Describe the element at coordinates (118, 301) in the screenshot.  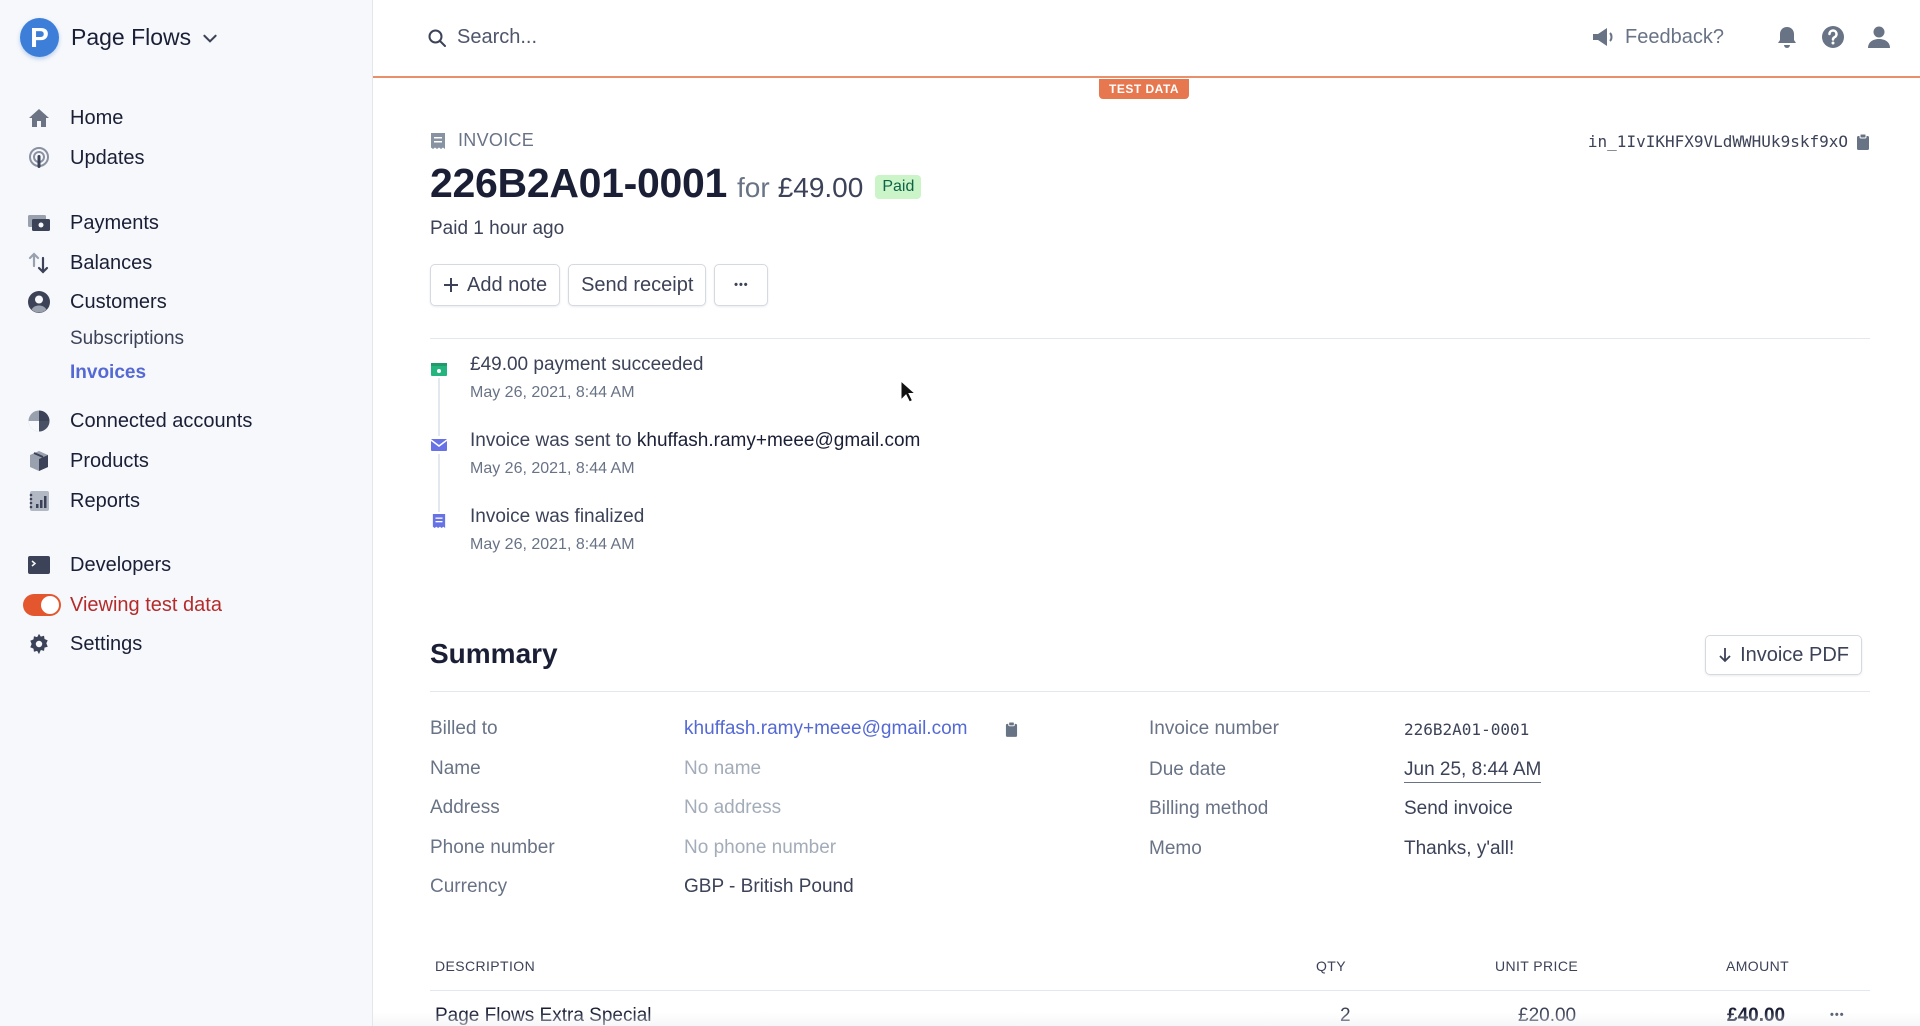
I see `sidebar-item-label: Customers` at that location.